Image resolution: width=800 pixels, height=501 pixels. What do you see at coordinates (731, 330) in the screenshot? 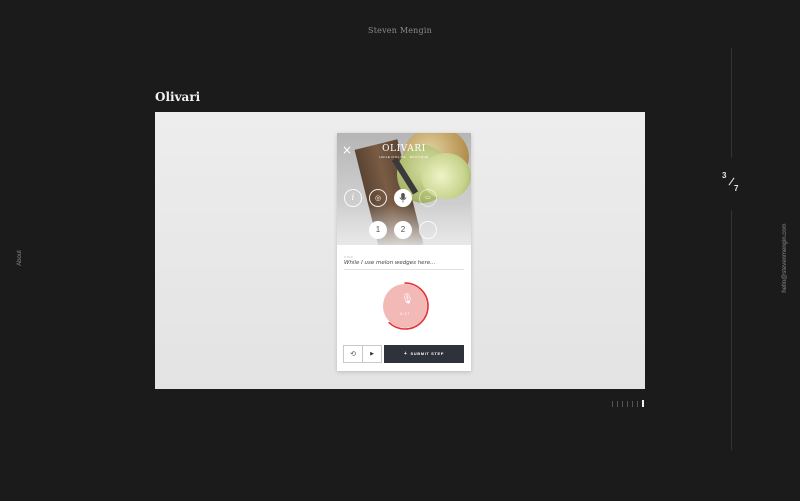
I see `divider-bottom` at bounding box center [731, 330].